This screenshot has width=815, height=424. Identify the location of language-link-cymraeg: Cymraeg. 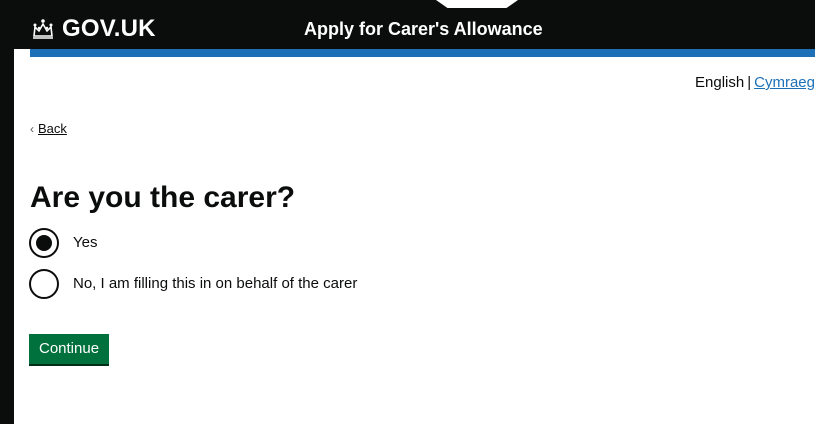
(784, 82).